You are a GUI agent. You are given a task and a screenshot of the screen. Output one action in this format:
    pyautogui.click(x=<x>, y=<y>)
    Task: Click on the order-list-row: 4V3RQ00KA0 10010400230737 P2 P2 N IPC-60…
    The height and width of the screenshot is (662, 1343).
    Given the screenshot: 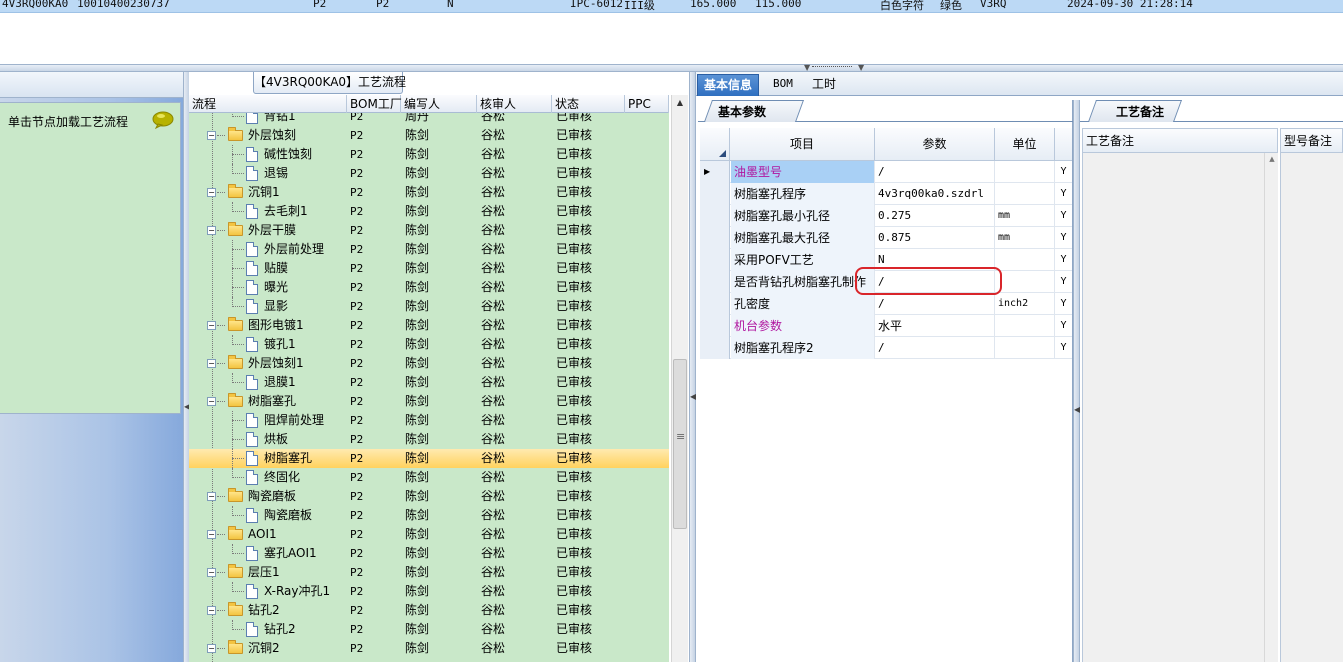 What is the action you would take?
    pyautogui.click(x=671, y=6)
    